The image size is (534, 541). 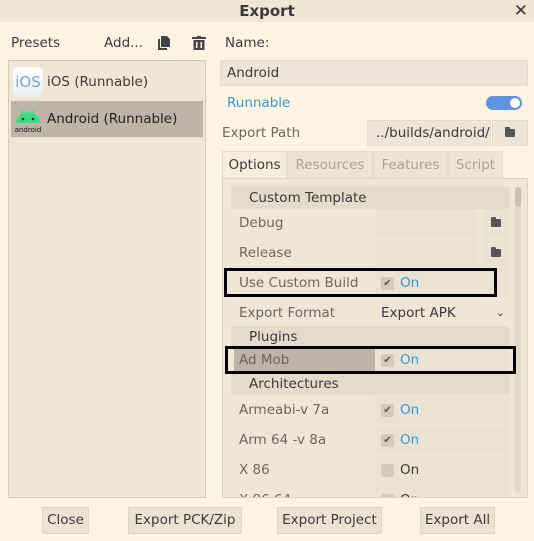 I want to click on duplicate-icon, so click(x=164, y=43).